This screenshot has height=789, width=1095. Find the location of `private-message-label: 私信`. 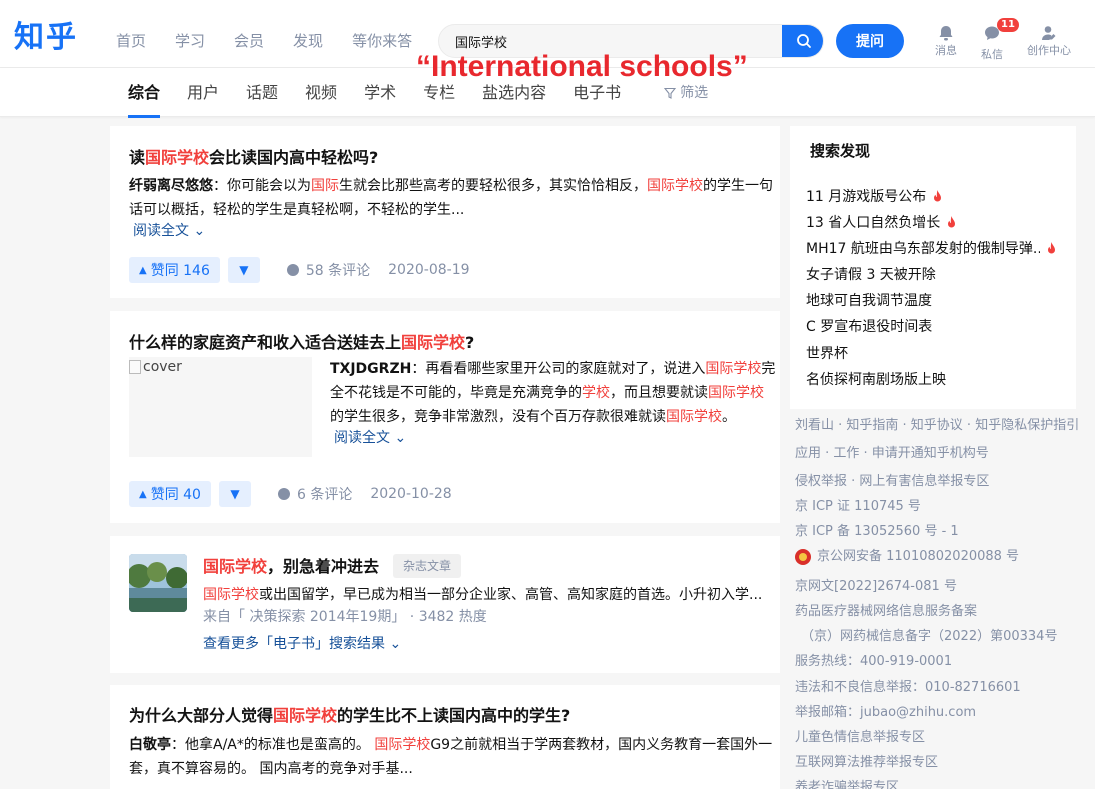

private-message-label: 私信 is located at coordinates (992, 54).